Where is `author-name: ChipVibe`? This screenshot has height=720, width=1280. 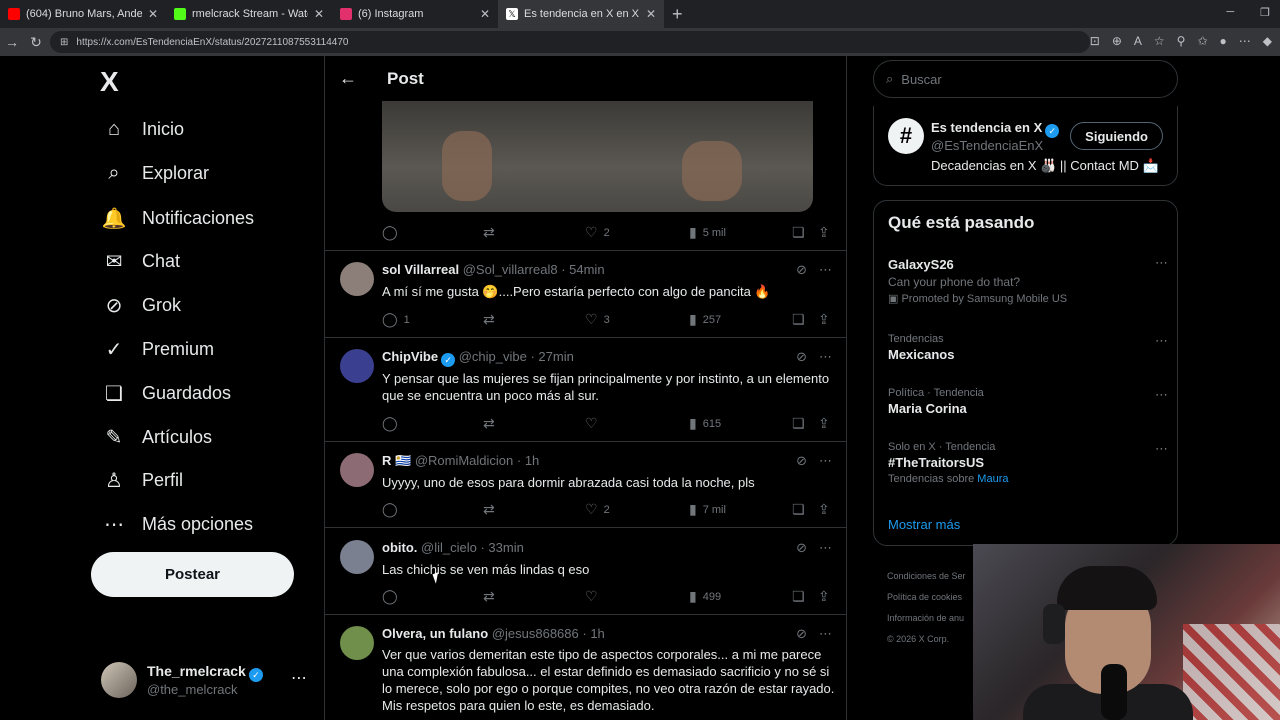 author-name: ChipVibe is located at coordinates (410, 356).